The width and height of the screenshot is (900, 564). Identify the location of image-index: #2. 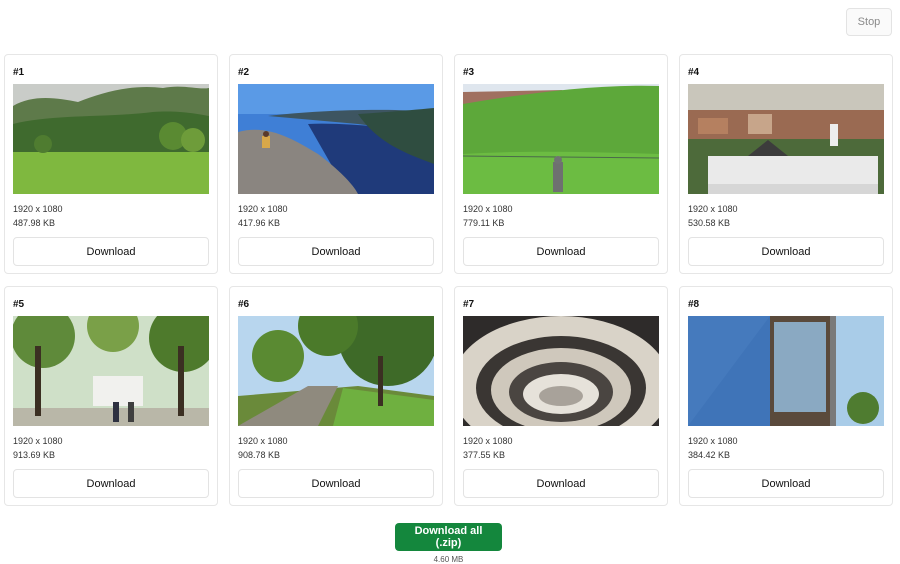
(244, 72).